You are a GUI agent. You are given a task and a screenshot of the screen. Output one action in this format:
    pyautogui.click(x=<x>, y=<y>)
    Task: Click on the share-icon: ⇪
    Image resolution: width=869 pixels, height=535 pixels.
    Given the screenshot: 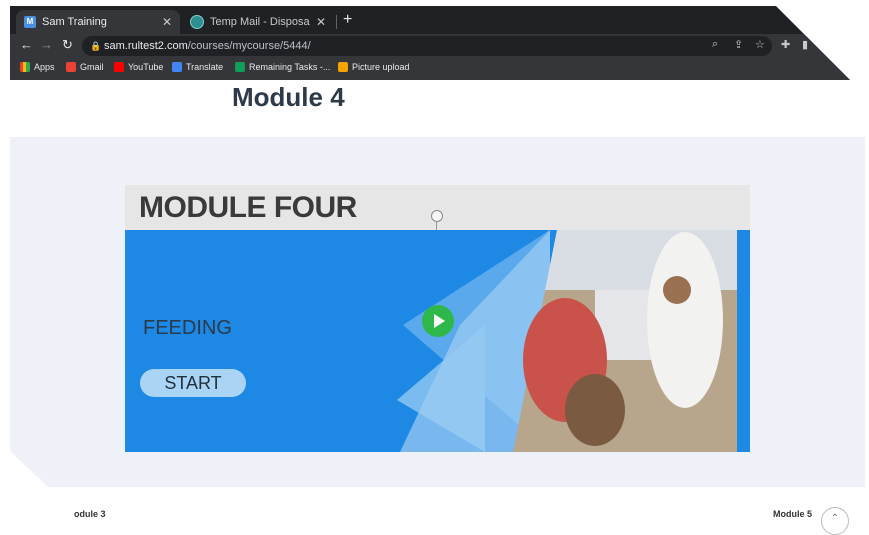 What is the action you would take?
    pyautogui.click(x=738, y=44)
    